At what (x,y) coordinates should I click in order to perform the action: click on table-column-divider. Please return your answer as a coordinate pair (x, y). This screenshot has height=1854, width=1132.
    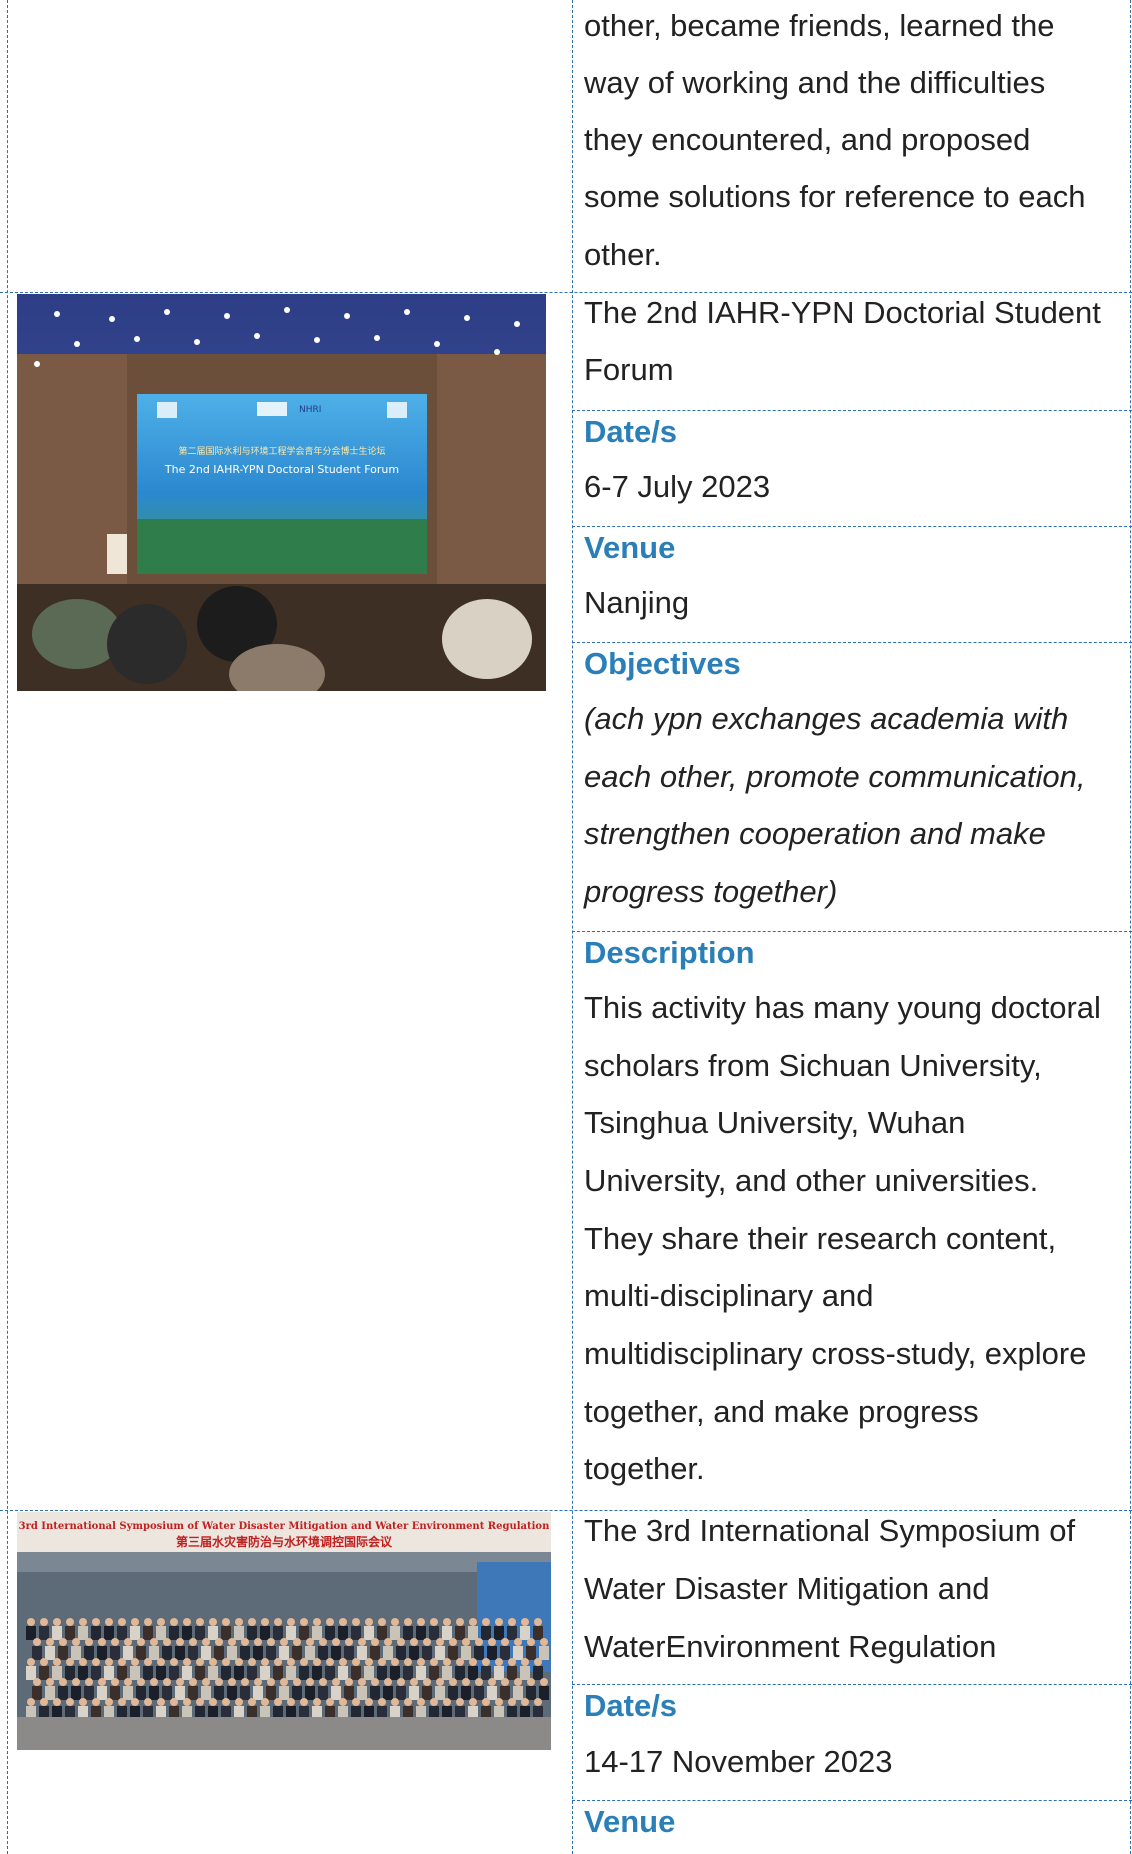
    Looking at the image, I should click on (572, 927).